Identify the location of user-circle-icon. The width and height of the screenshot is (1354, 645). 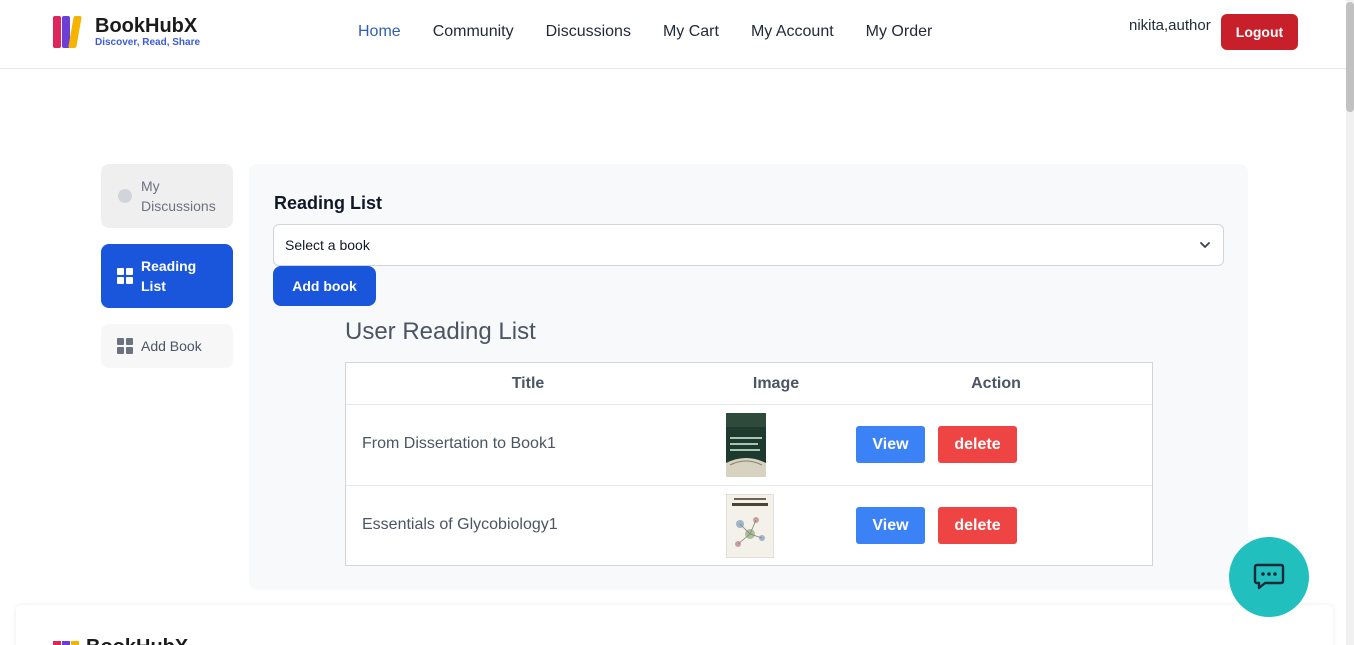
(125, 196).